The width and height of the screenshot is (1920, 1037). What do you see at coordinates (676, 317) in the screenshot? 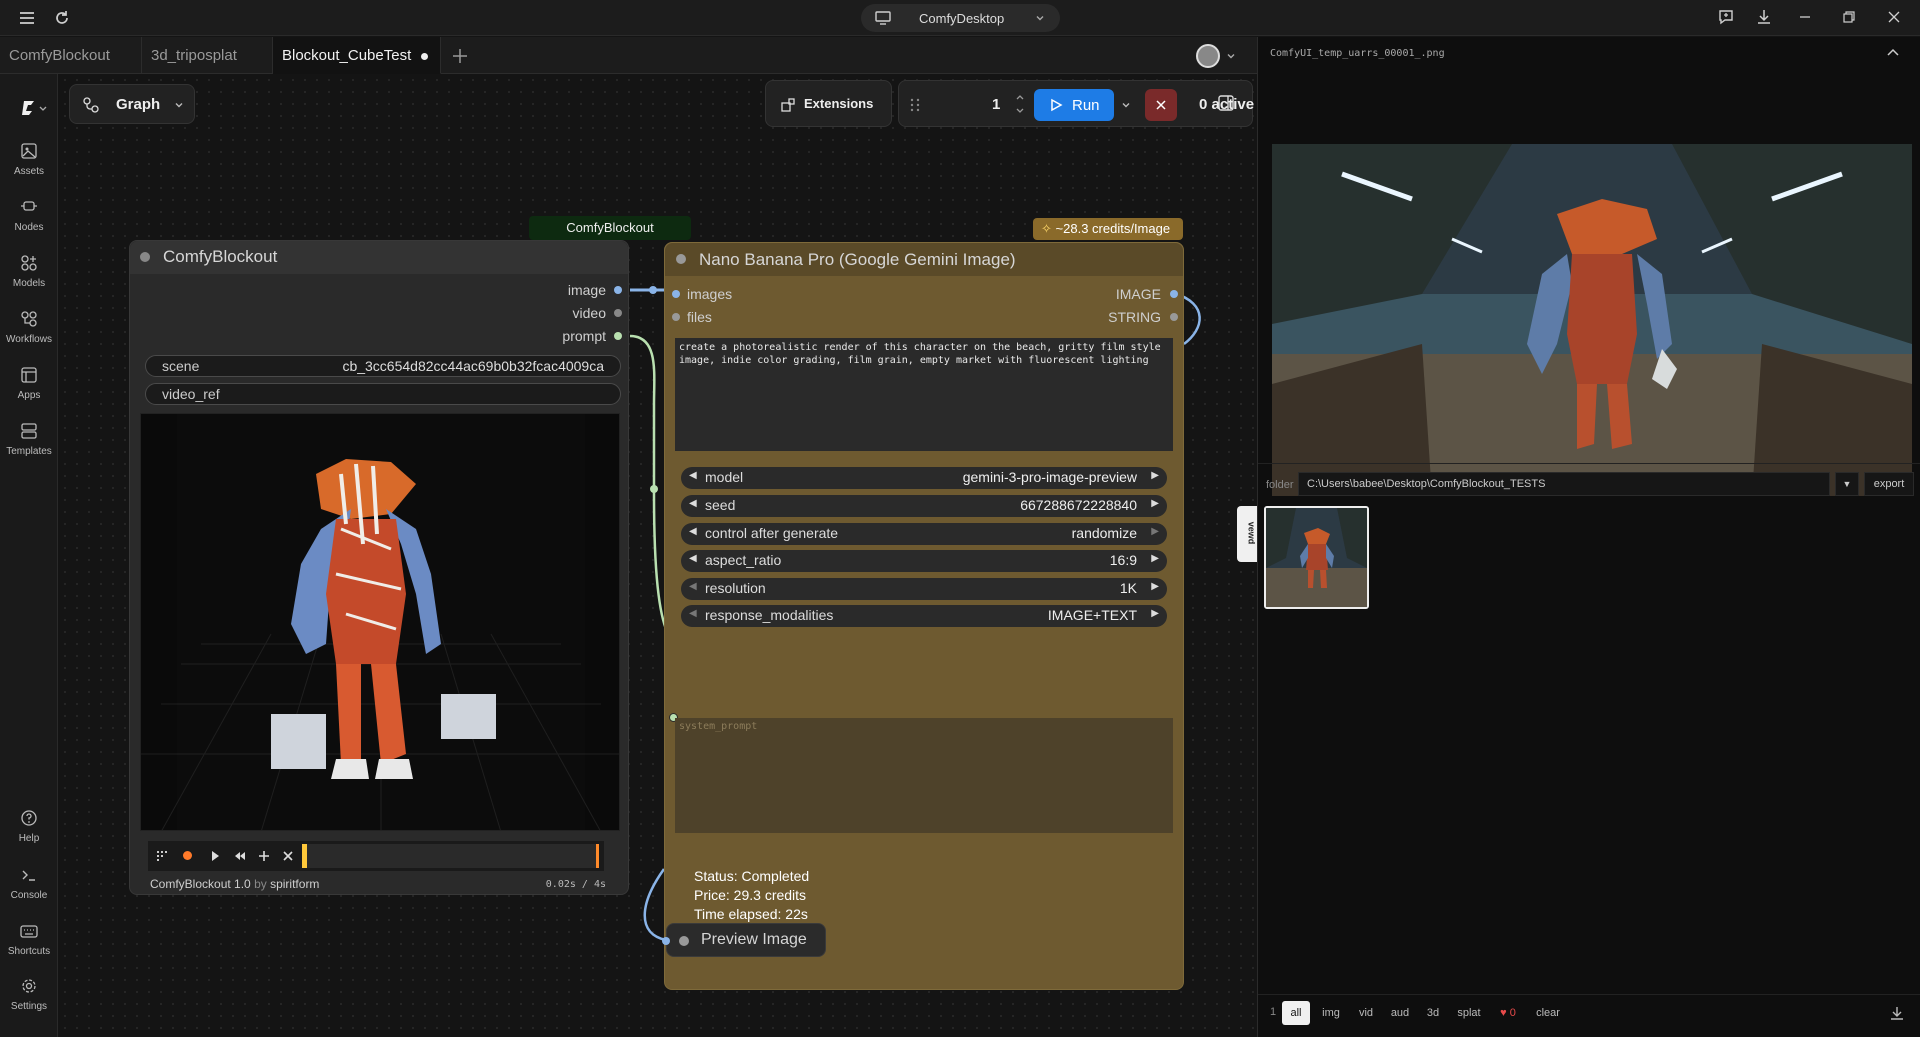
I see `input-slot-files` at bounding box center [676, 317].